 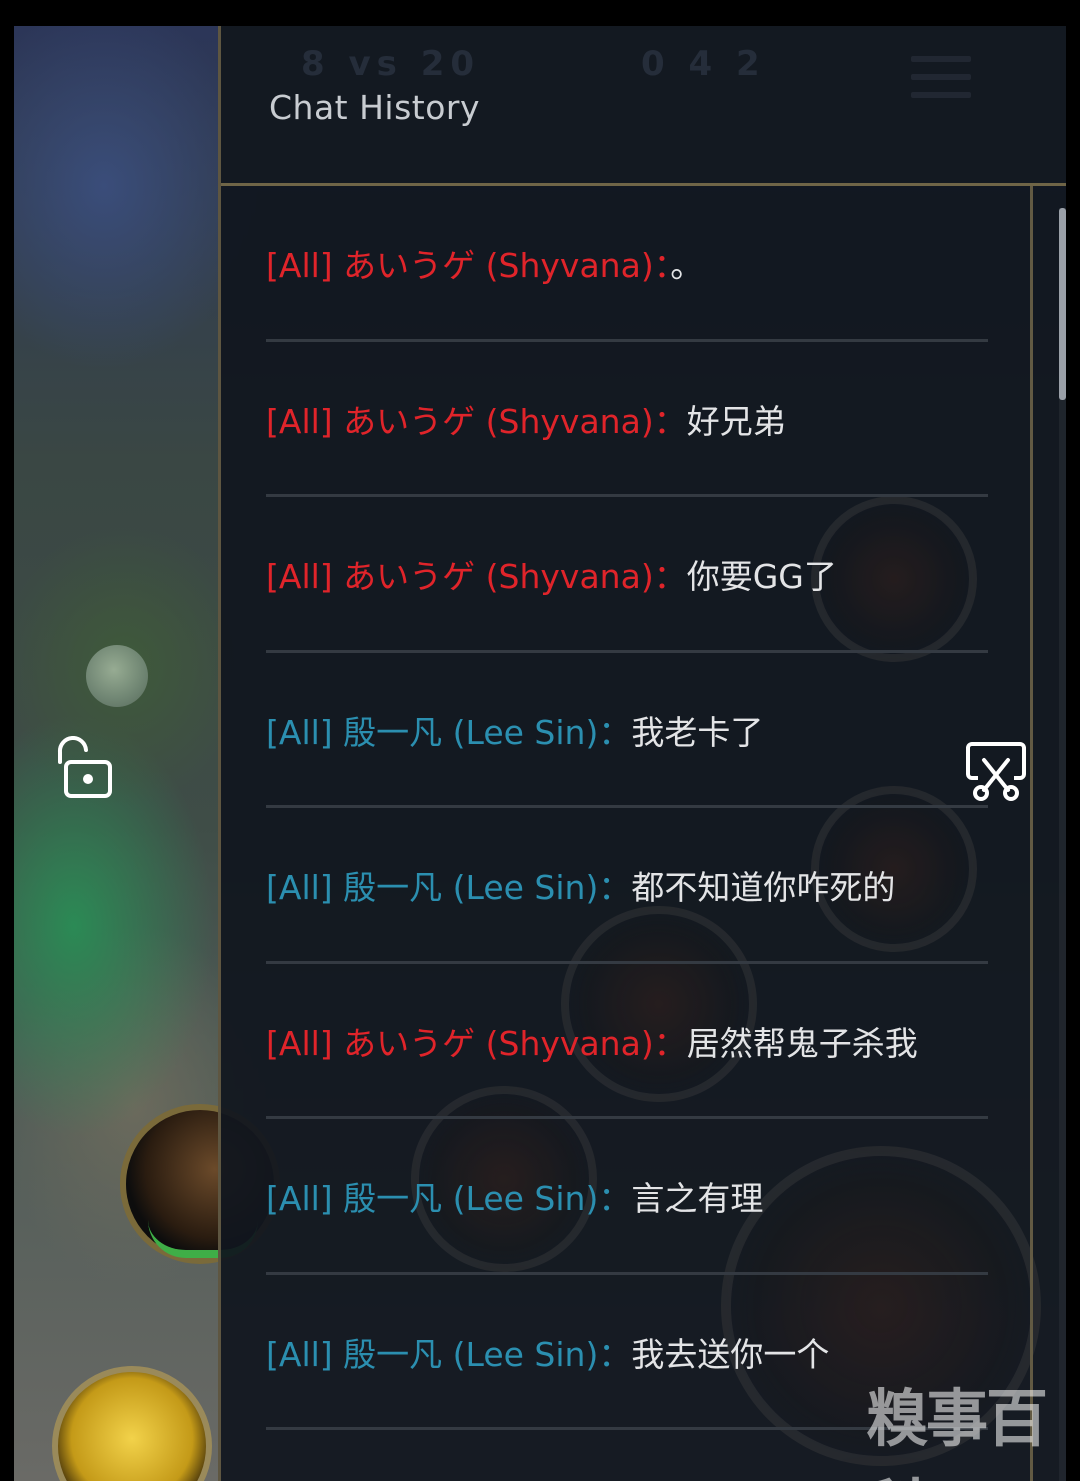 What do you see at coordinates (697, 732) in the screenshot?
I see `message-text: 我老卡了` at bounding box center [697, 732].